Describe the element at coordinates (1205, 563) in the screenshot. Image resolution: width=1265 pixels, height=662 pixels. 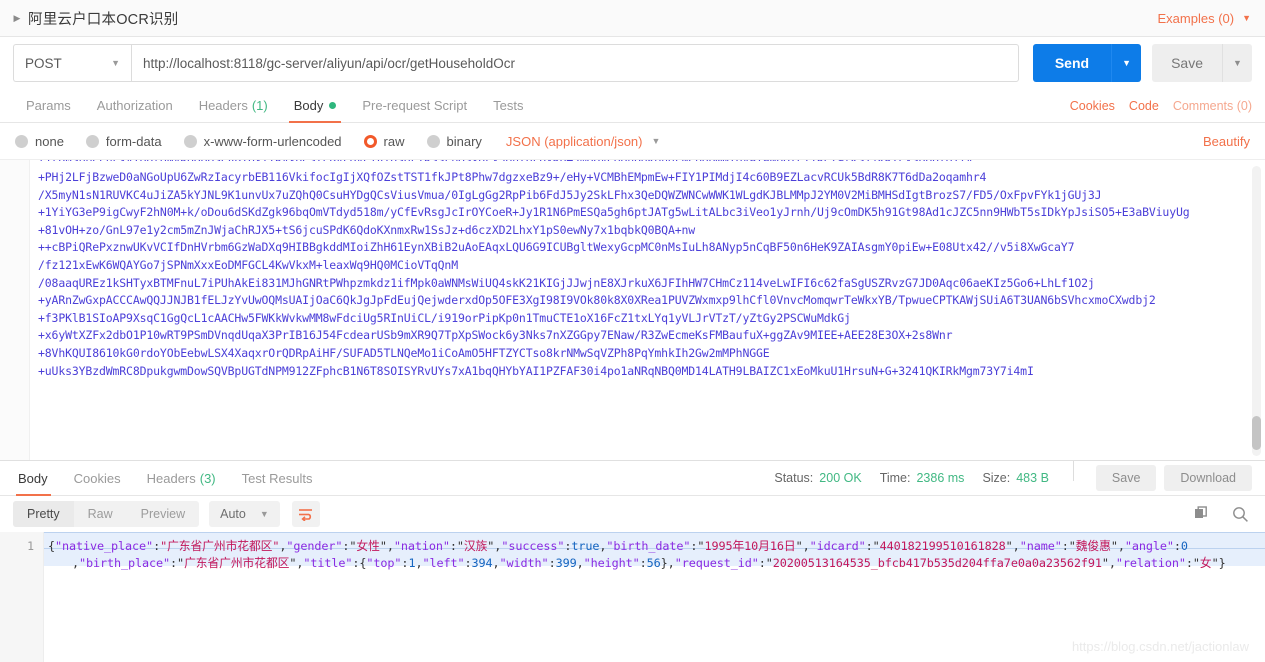
I see `value-relation: 女` at that location.